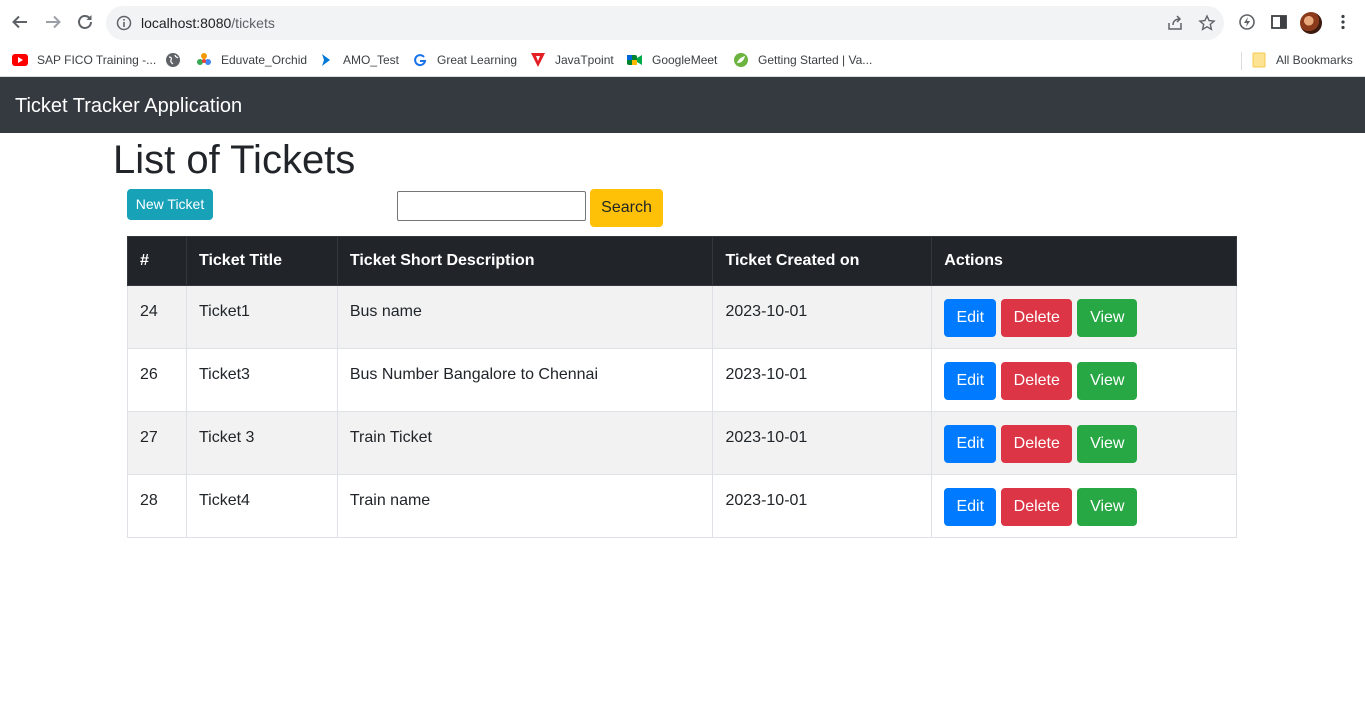 This screenshot has width=1365, height=708. Describe the element at coordinates (224, 311) in the screenshot. I see `ticket-title: Ticket1` at that location.